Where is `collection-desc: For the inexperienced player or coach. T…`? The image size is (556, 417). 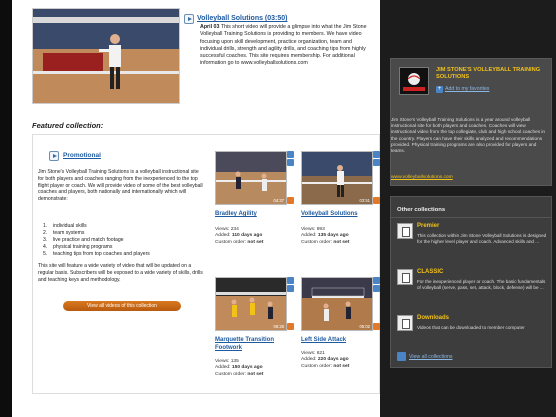 collection-desc: For the inexperienced player or coach. T… is located at coordinates (481, 284).